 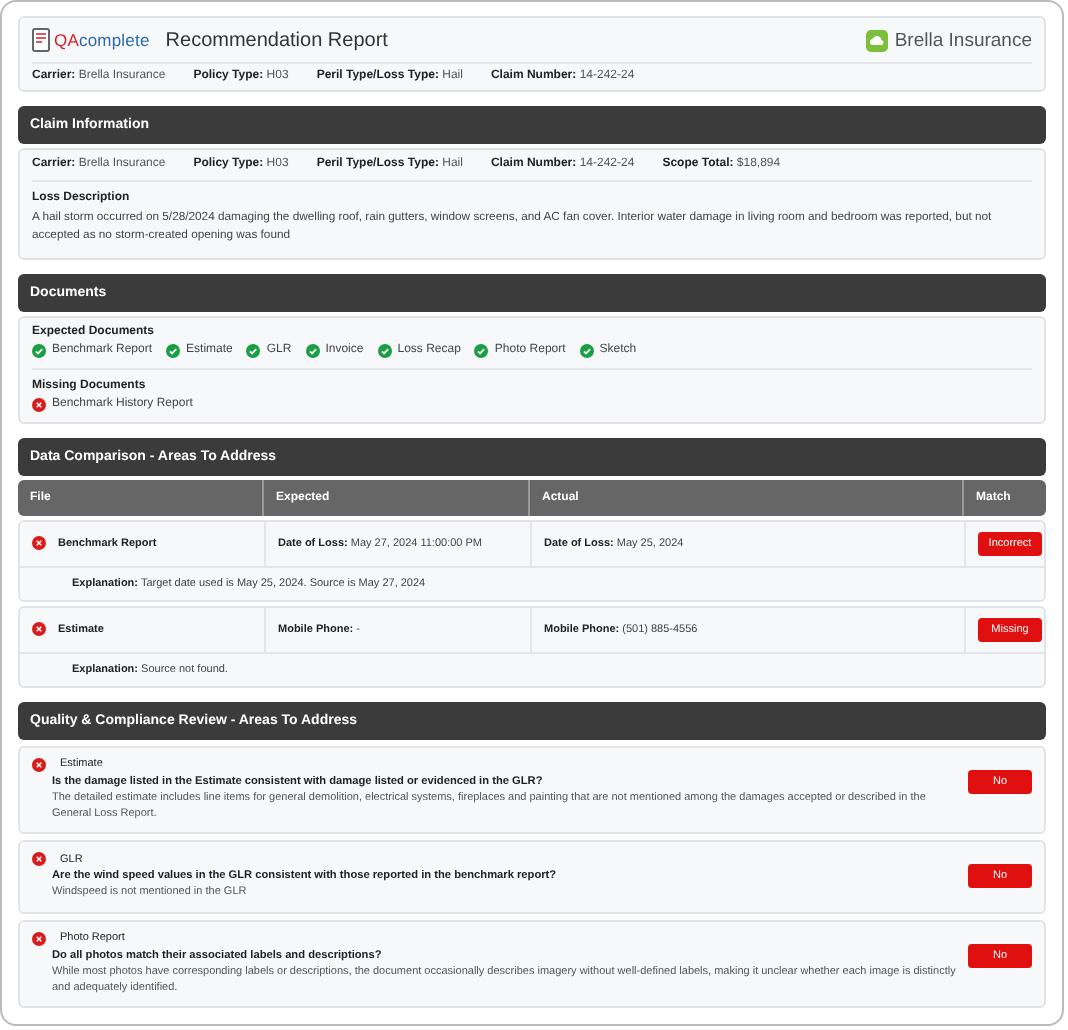 What do you see at coordinates (102, 40) in the screenshot?
I see `logo-text: QAcomplete` at bounding box center [102, 40].